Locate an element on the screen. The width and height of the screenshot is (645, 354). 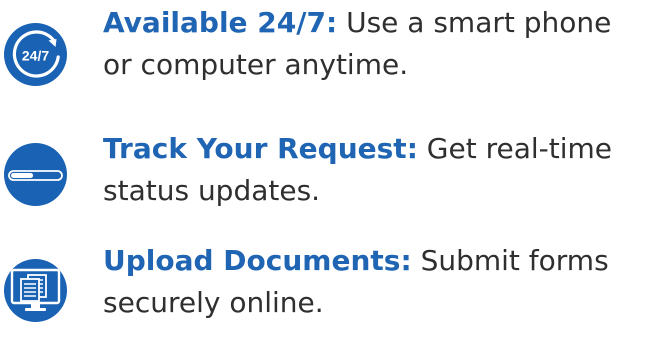
feature-available-body-2: or computer anytime. is located at coordinates (256, 64).